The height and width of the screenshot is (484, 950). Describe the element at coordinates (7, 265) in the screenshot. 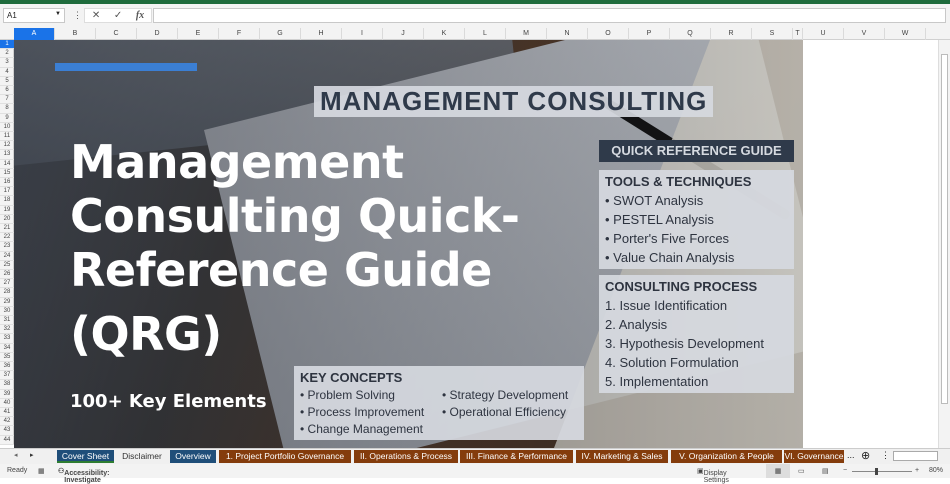

I see `row-header: 25` at that location.